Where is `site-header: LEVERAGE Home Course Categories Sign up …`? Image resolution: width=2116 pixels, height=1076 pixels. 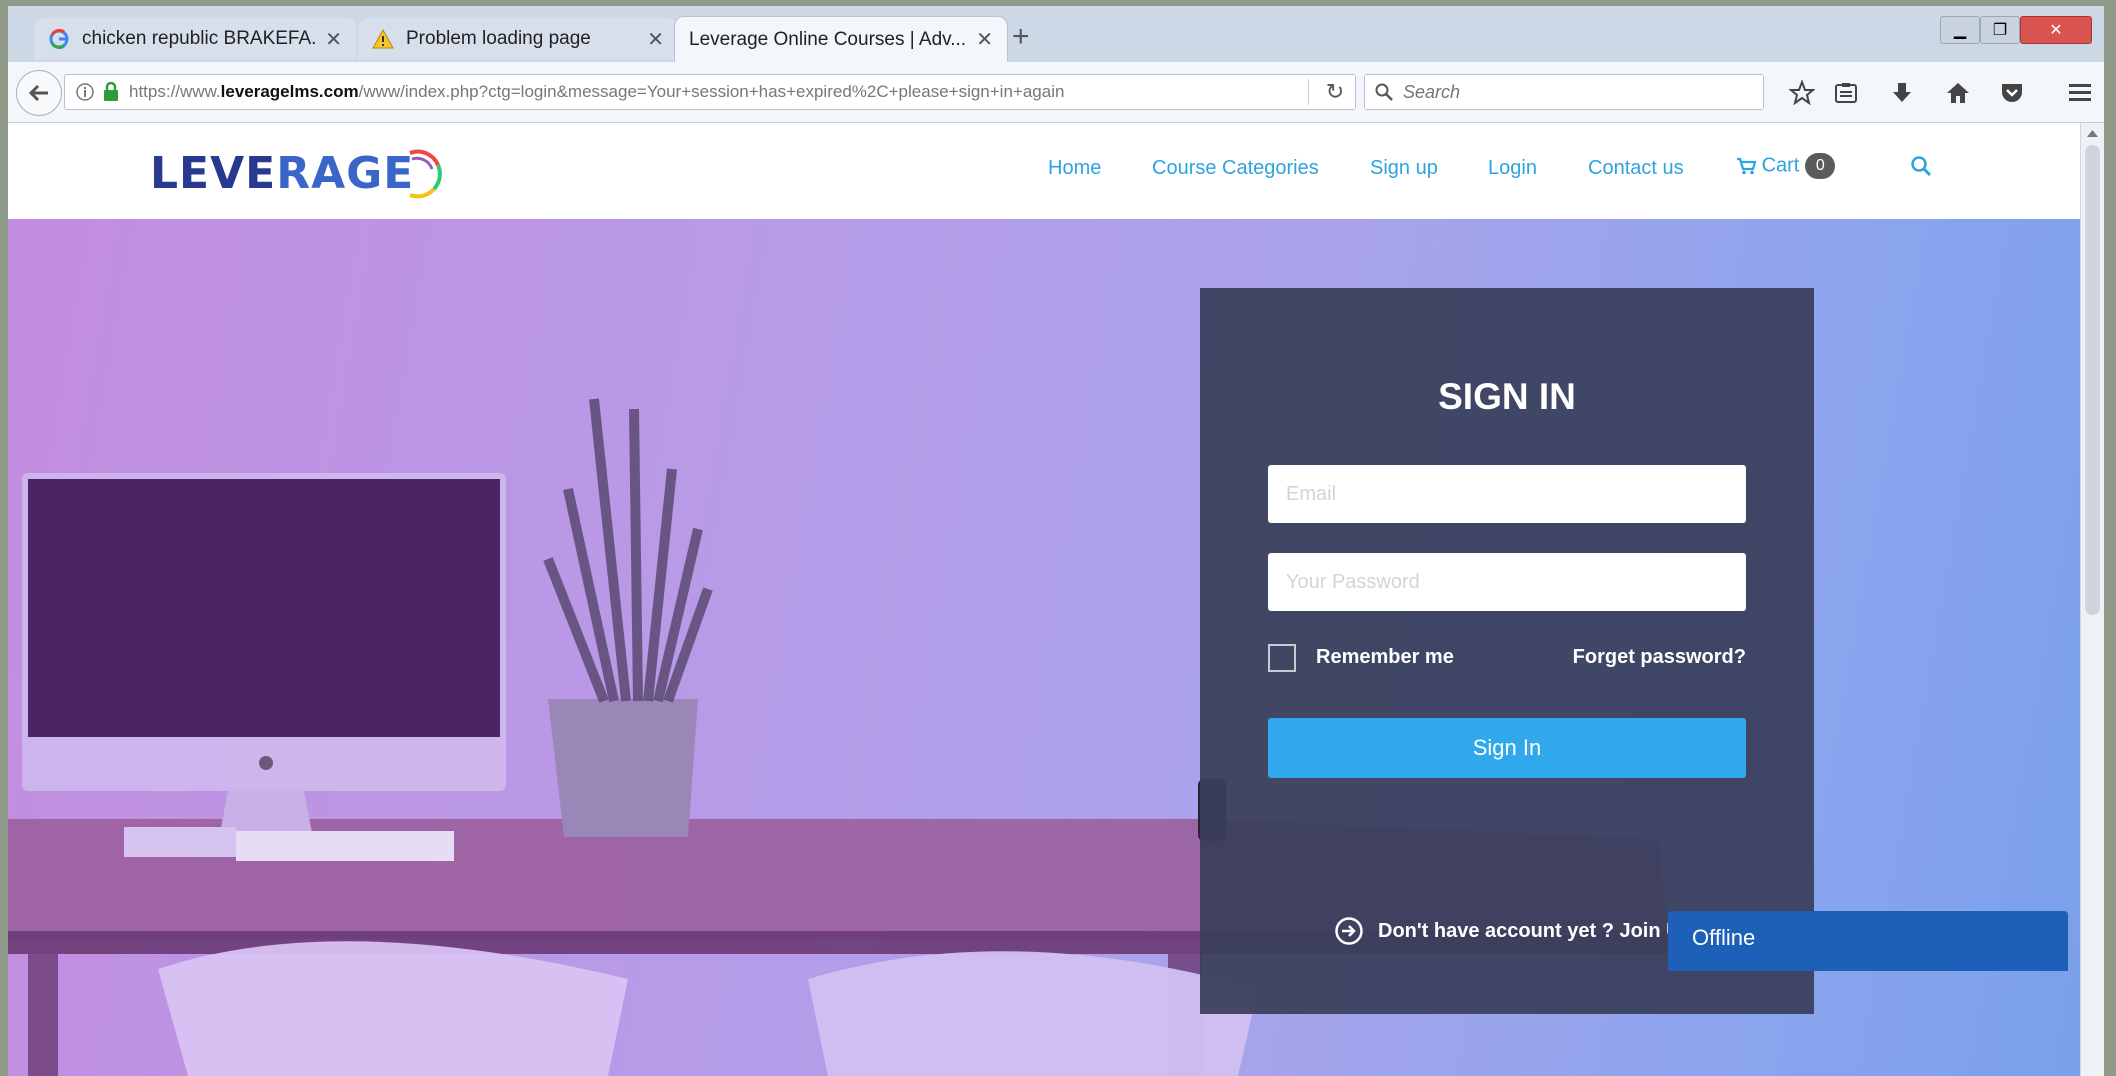 site-header: LEVERAGE Home Course Categories Sign up … is located at coordinates (1044, 171).